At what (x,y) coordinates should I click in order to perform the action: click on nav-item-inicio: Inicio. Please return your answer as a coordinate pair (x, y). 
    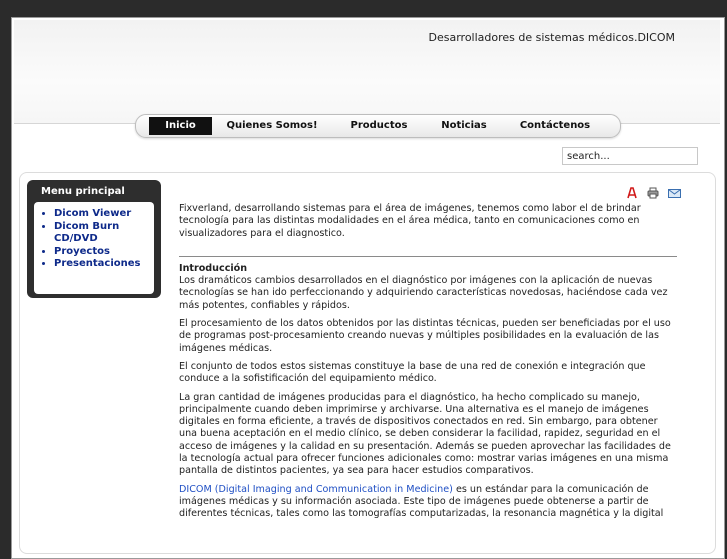
    Looking at the image, I should click on (180, 126).